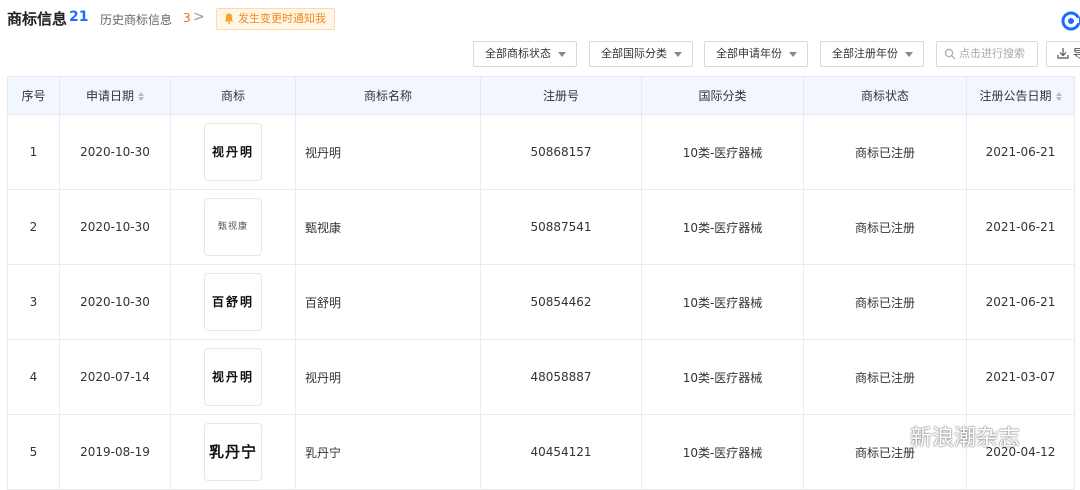 Image resolution: width=1080 pixels, height=490 pixels. I want to click on export-label: 导, so click(1076, 53).